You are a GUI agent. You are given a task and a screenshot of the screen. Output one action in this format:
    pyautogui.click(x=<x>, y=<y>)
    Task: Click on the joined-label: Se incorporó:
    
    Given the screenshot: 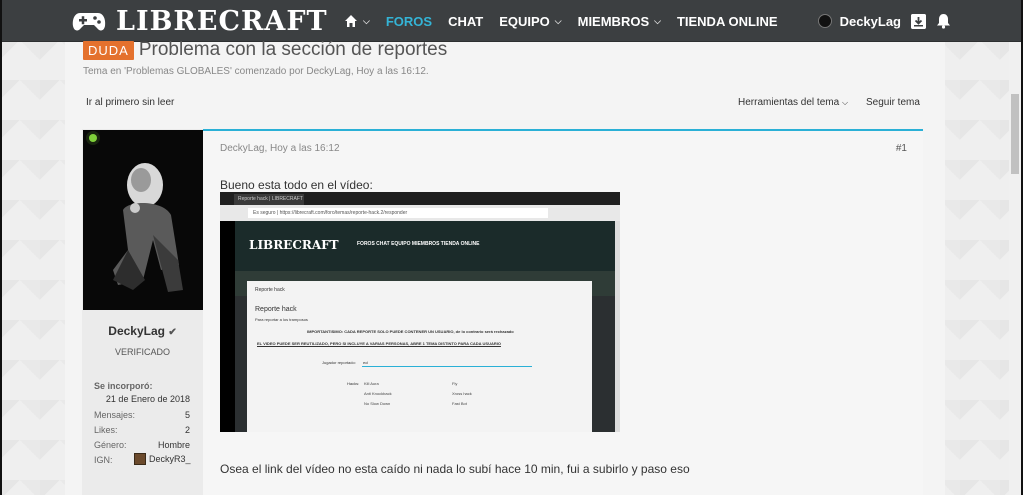 What is the action you would take?
    pyautogui.click(x=123, y=386)
    